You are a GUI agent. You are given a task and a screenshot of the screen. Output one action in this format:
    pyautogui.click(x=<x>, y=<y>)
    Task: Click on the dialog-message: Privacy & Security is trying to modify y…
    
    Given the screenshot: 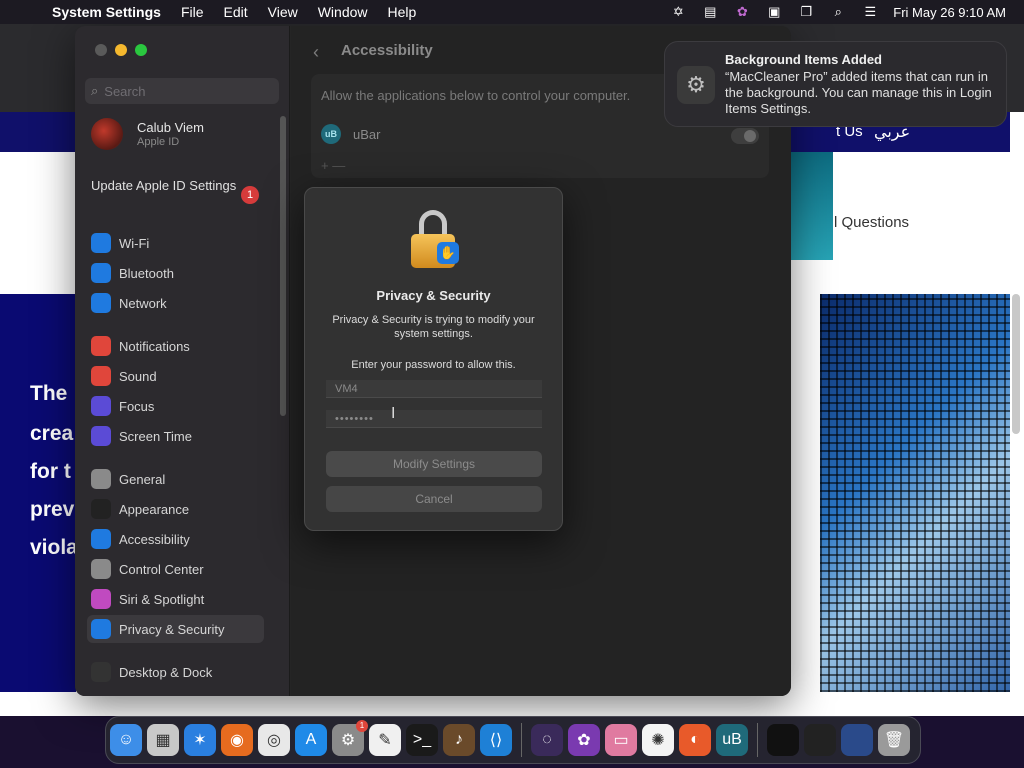 What is the action you would take?
    pyautogui.click(x=433, y=327)
    